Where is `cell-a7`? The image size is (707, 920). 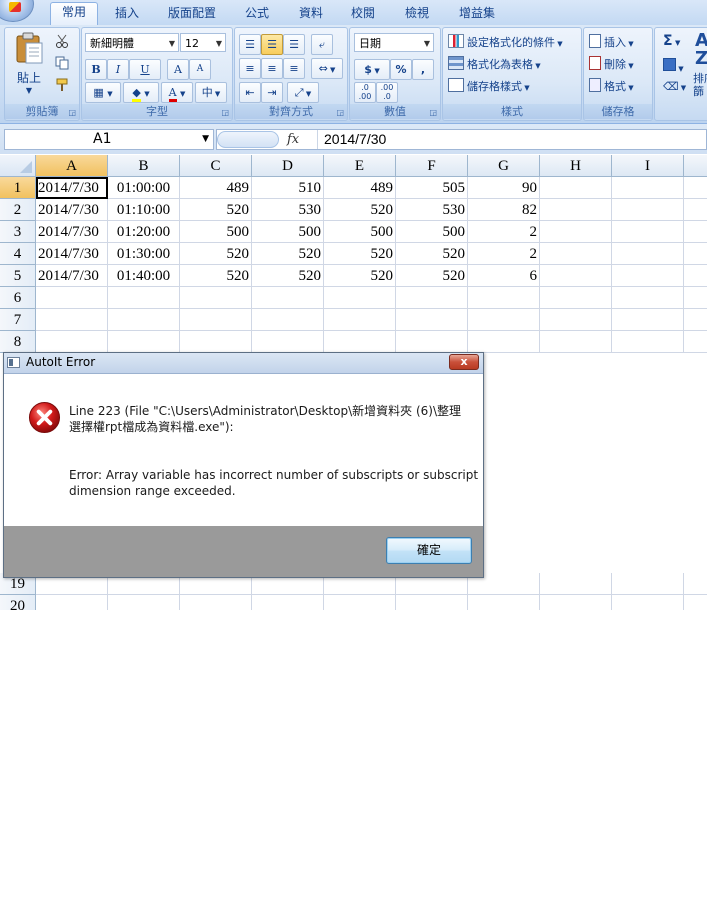 cell-a7 is located at coordinates (72, 320).